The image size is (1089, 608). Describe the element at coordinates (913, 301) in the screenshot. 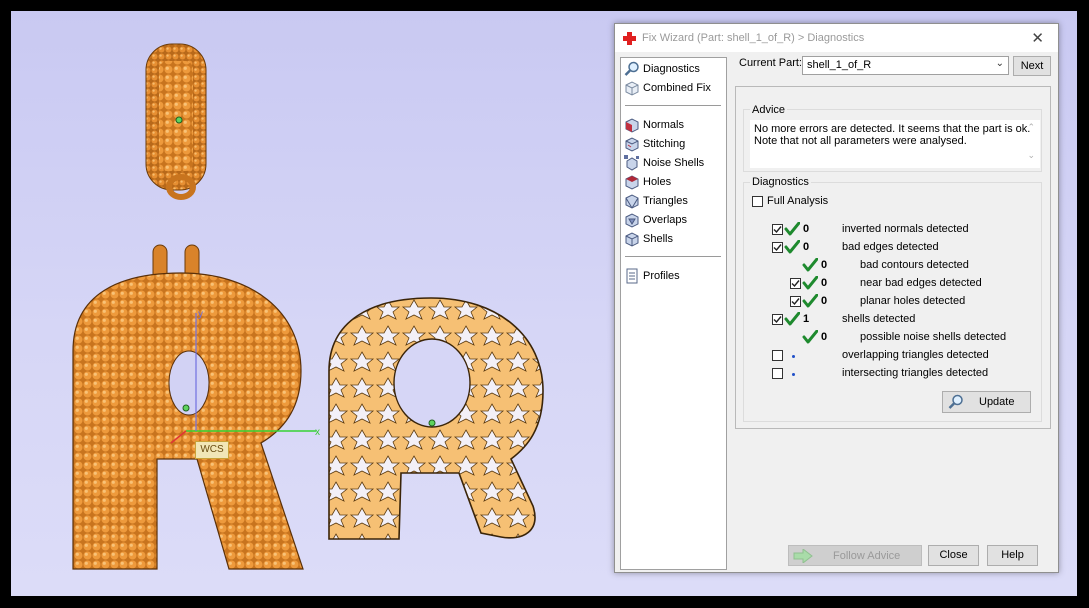

I see `row-label: planar holes detected` at that location.